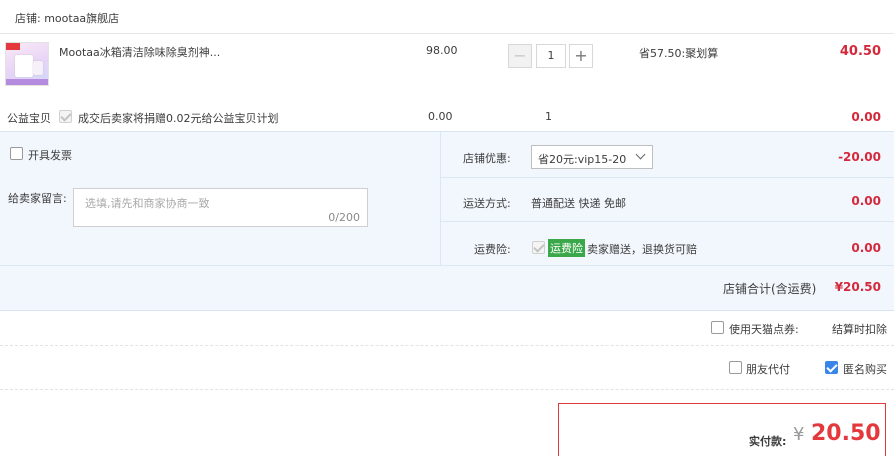 The height and width of the screenshot is (456, 894). I want to click on shop-total-amount: ¥20.50, so click(857, 287).